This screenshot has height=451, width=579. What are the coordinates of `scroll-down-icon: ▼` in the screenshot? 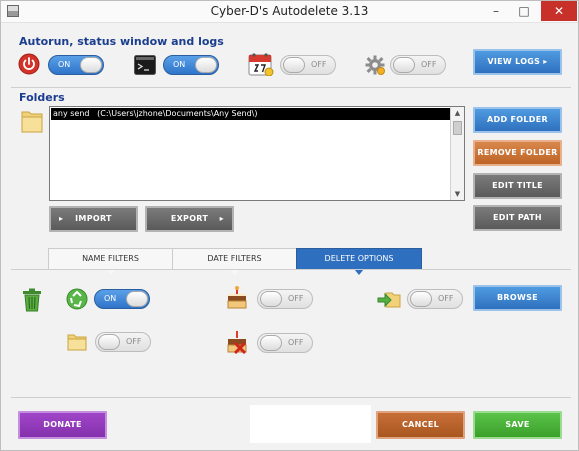 It's located at (457, 194).